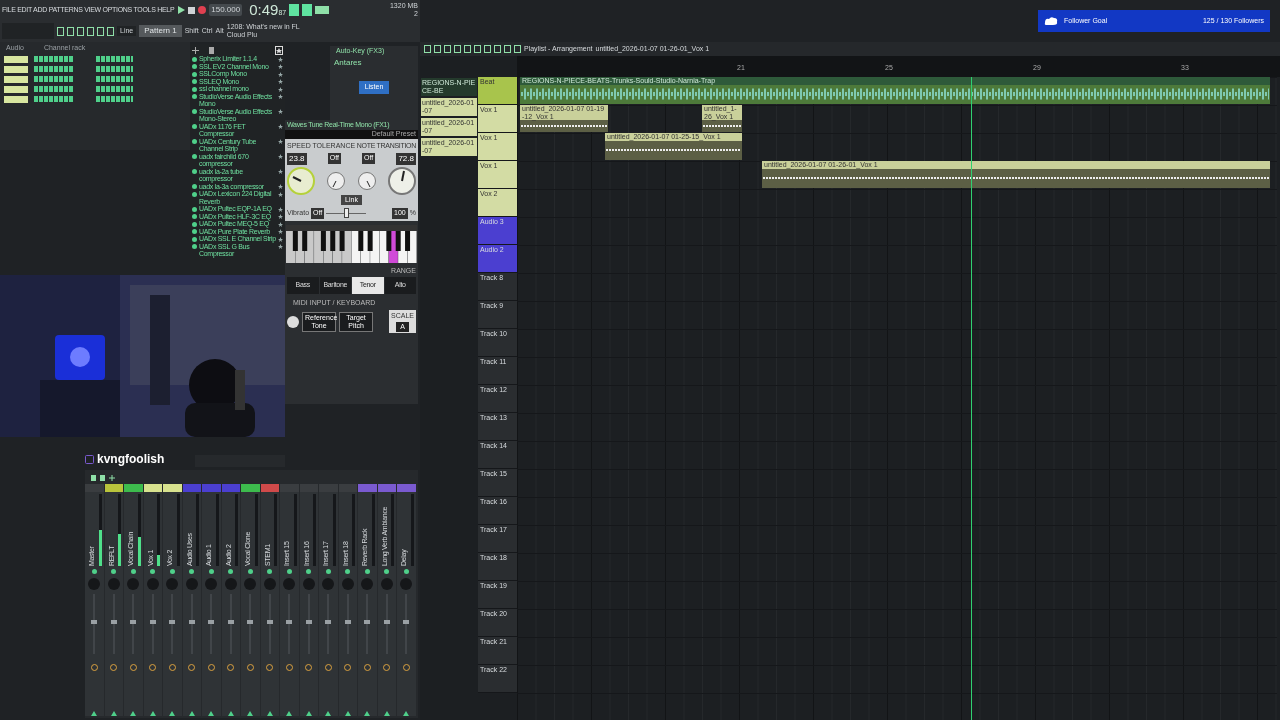 The width and height of the screenshot is (1280, 720). Describe the element at coordinates (202, 10) in the screenshot. I see `record-icon` at that location.